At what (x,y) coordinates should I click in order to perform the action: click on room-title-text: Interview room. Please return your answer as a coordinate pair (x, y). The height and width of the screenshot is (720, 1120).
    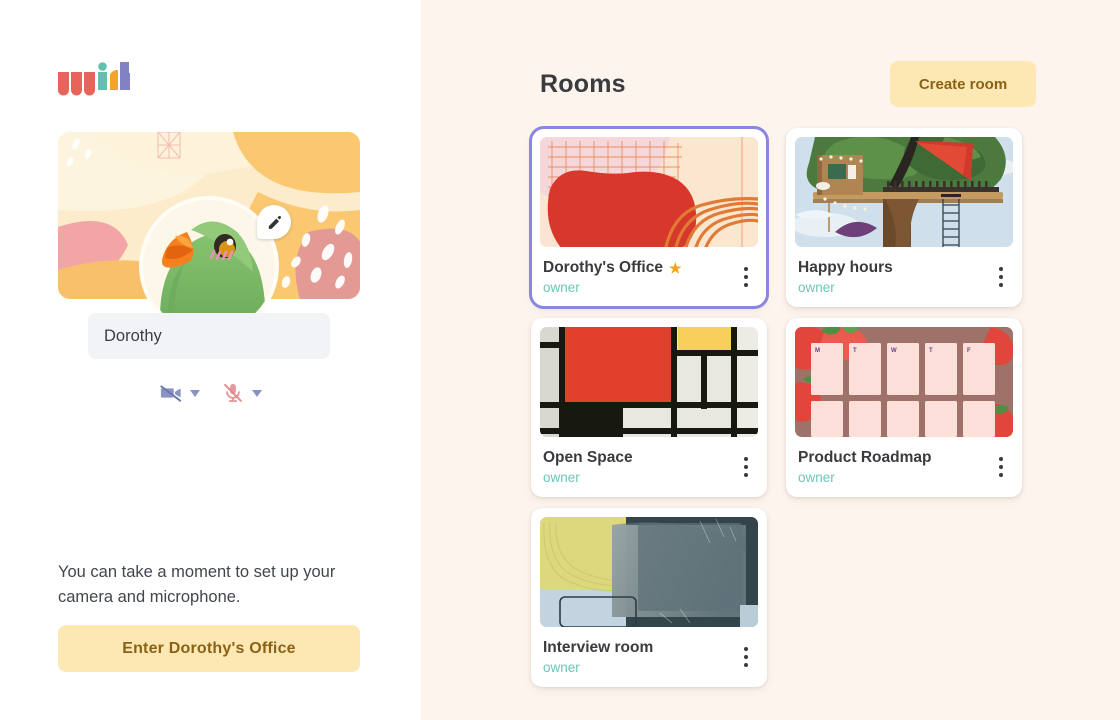
    Looking at the image, I should click on (598, 647).